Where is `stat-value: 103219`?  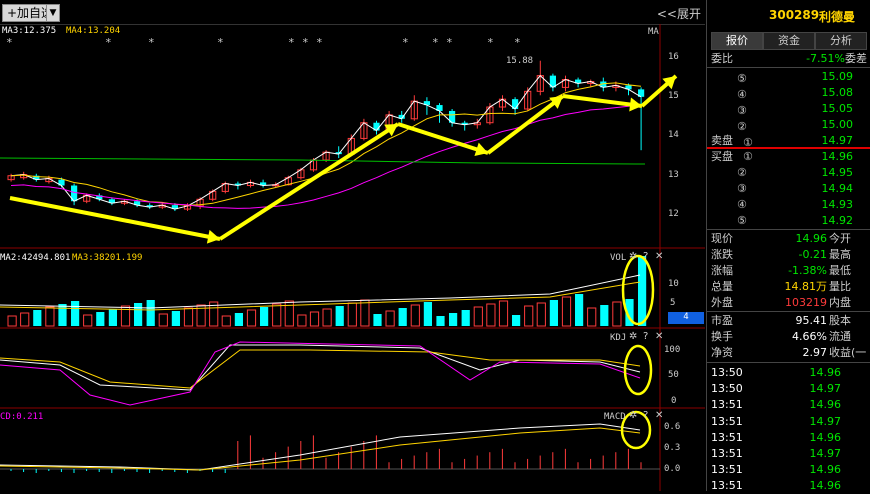
stat-value: 103219 is located at coordinates (806, 302).